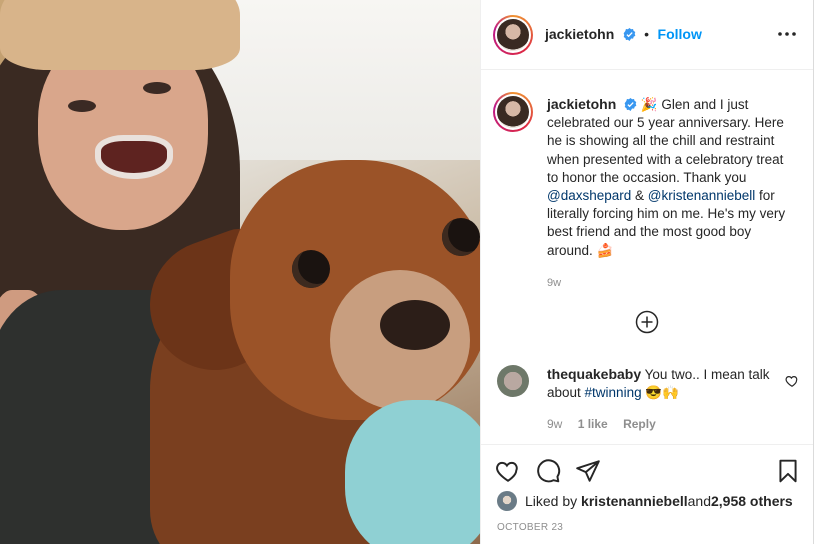 The image size is (814, 544). What do you see at coordinates (662, 393) in the screenshot?
I see `comment-emoji: 😎🙌` at bounding box center [662, 393].